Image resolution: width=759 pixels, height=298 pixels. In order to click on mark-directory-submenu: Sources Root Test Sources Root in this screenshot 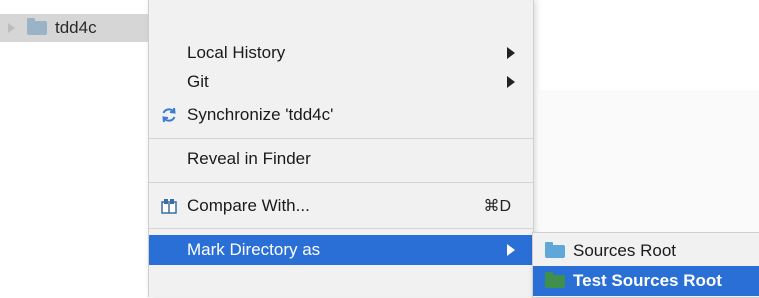, I will do `click(645, 265)`.